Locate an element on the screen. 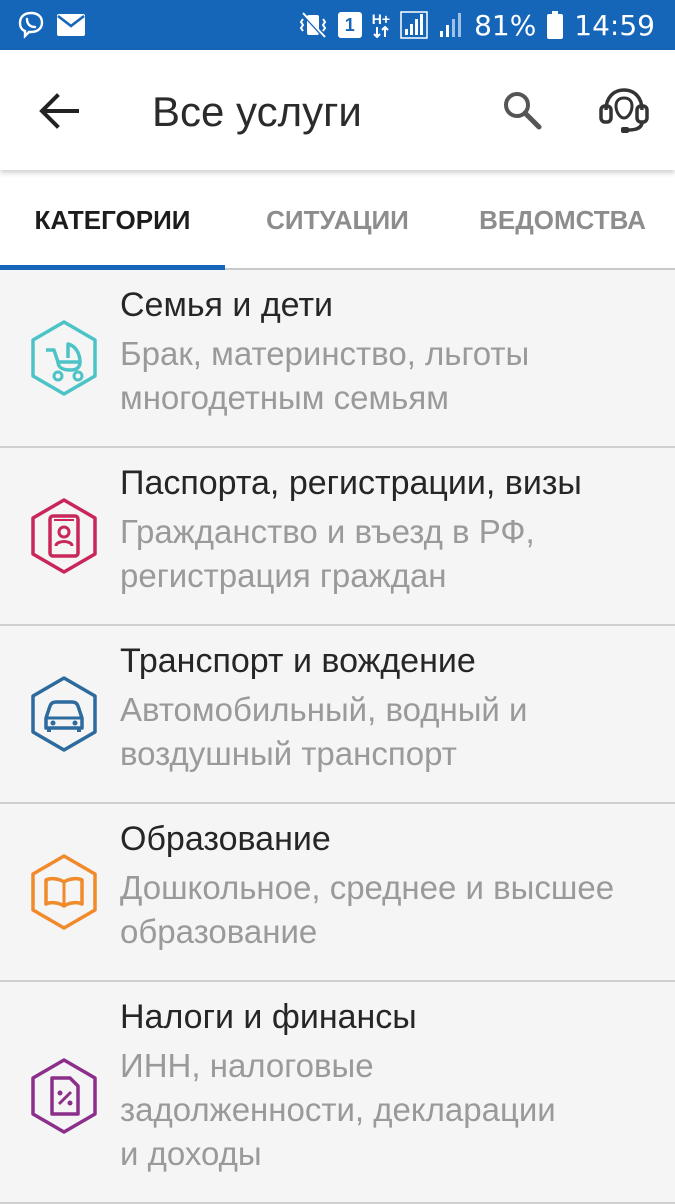 This screenshot has width=675, height=1204. book-icon is located at coordinates (64, 892).